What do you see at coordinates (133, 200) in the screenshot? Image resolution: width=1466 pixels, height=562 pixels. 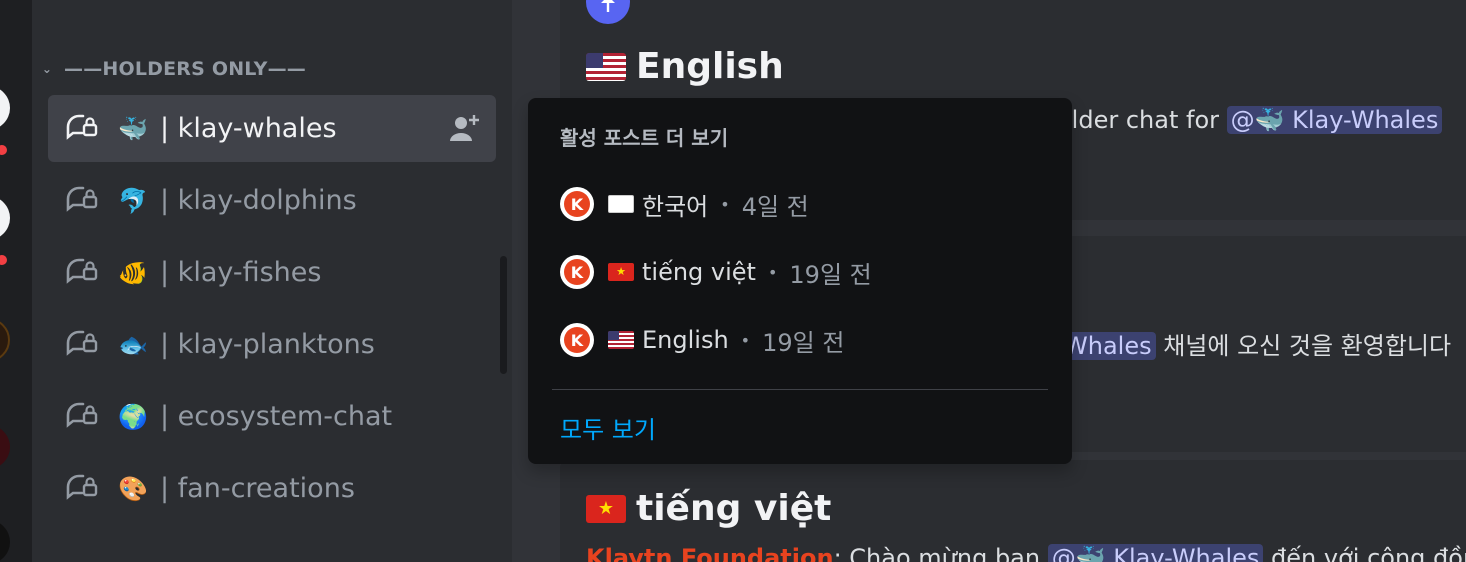 I see `channel-emoji: 🐬` at bounding box center [133, 200].